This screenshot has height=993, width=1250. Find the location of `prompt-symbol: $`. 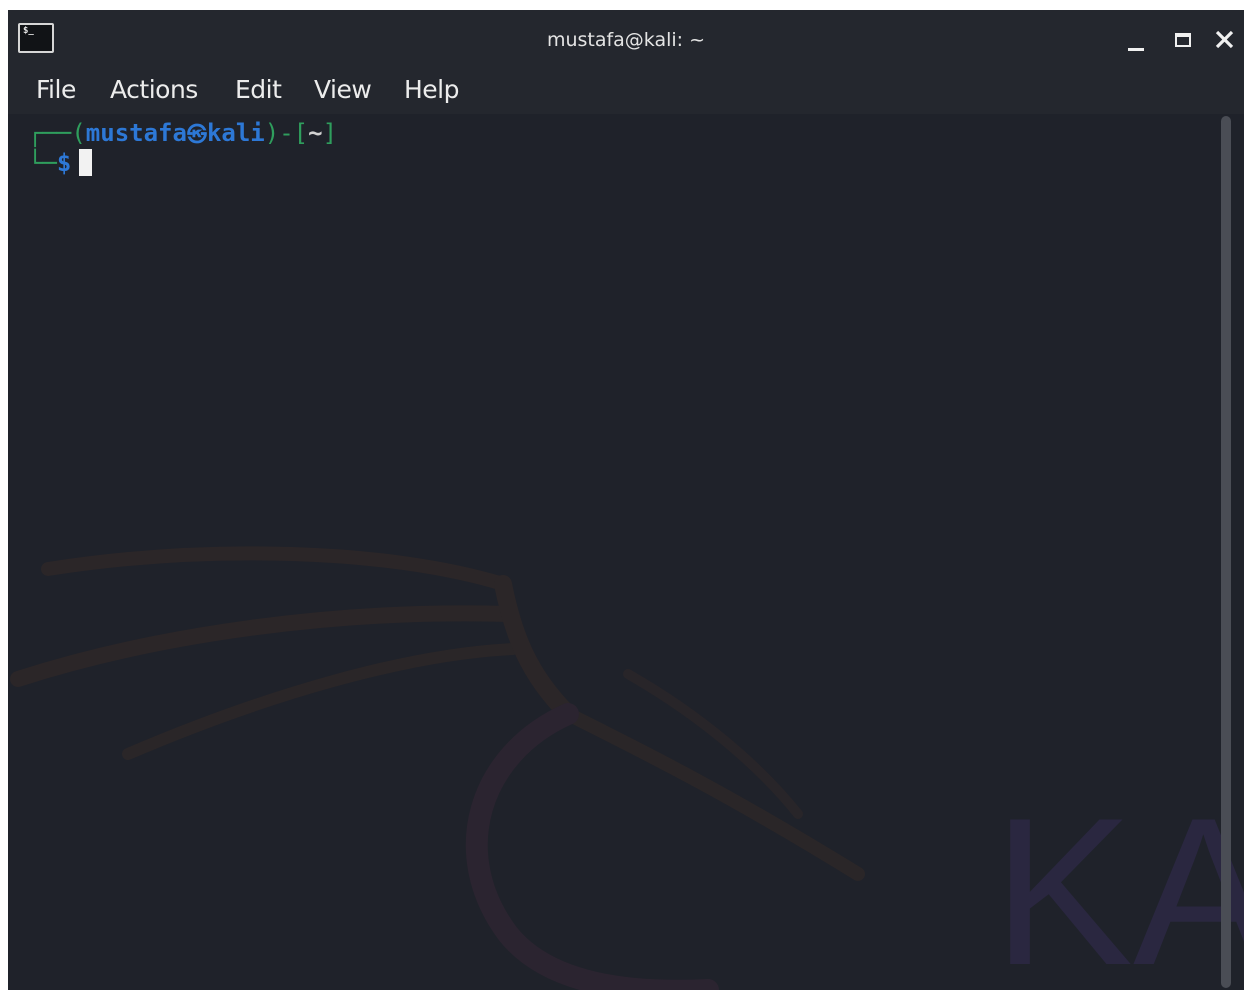

prompt-symbol: $ is located at coordinates (64, 163).